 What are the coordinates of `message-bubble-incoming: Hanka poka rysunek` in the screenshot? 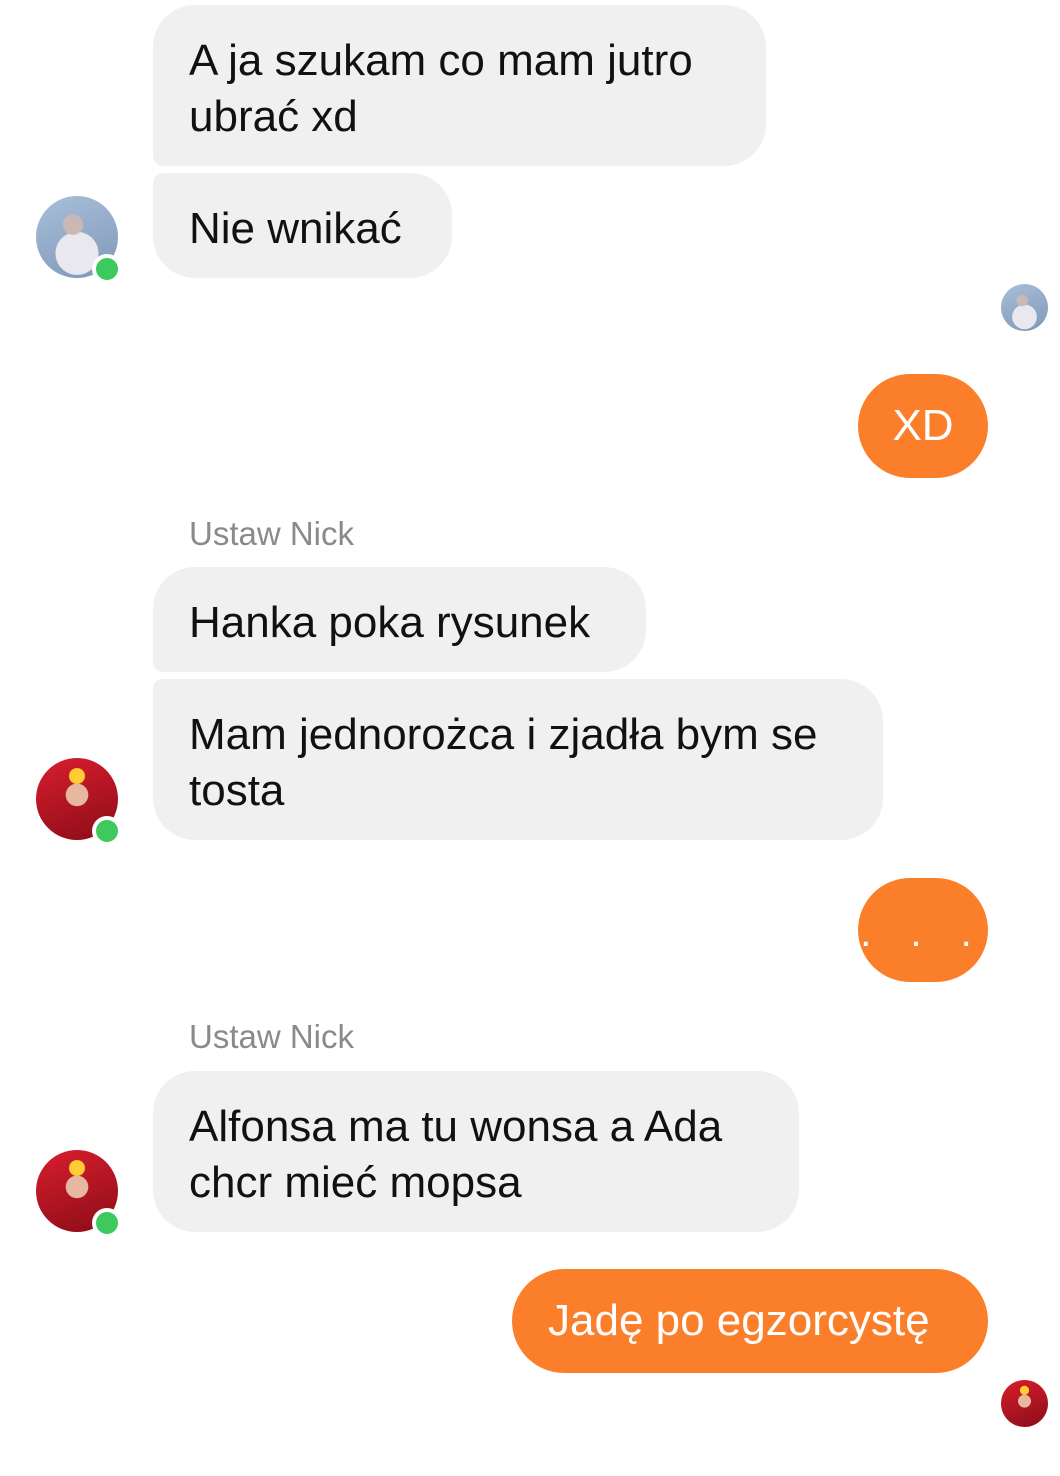 It's located at (399, 619).